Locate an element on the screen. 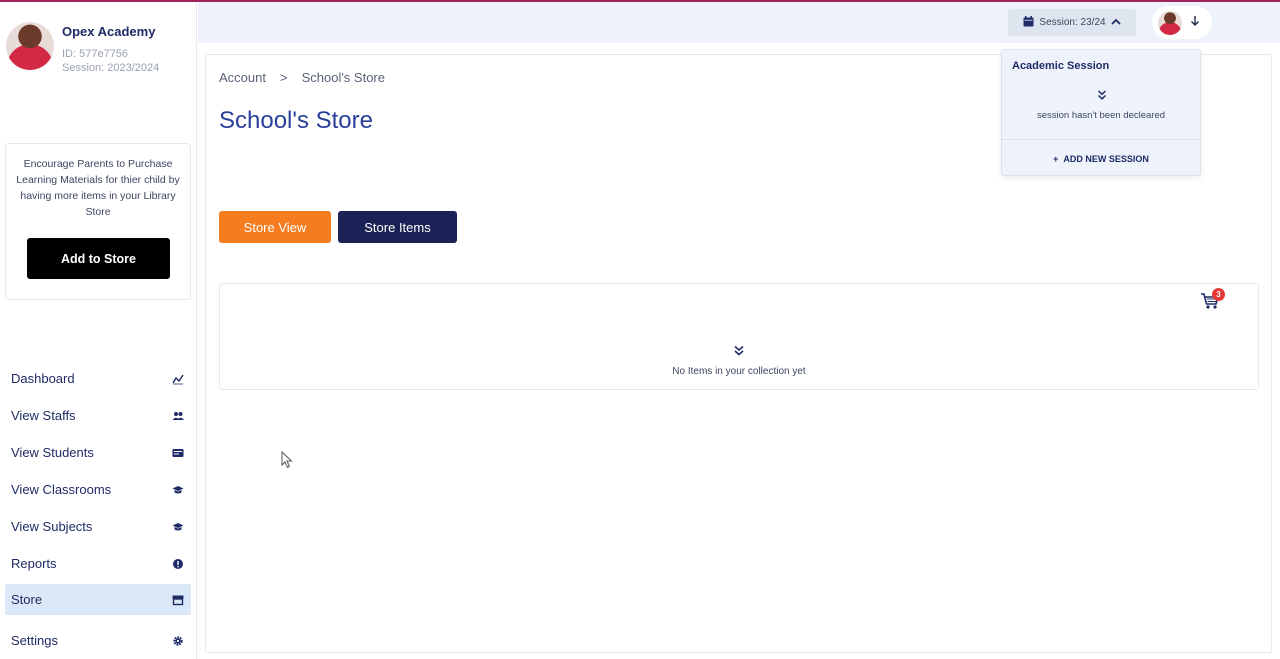 The width and height of the screenshot is (1280, 659). page-title: School's Store is located at coordinates (296, 120).